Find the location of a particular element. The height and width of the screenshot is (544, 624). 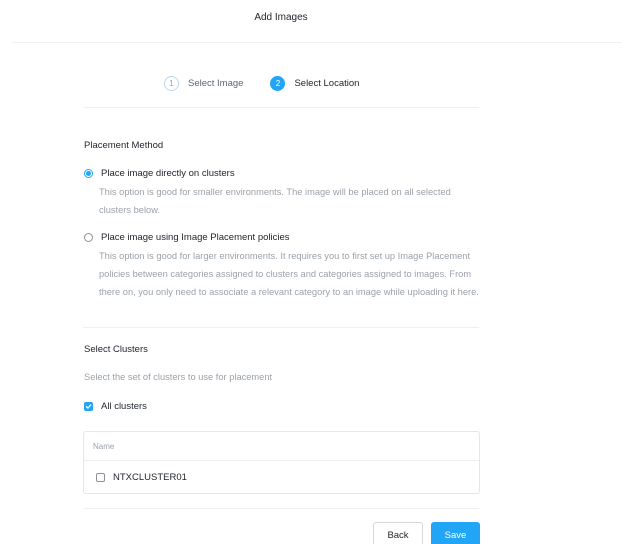

placement-divider is located at coordinates (281, 327).